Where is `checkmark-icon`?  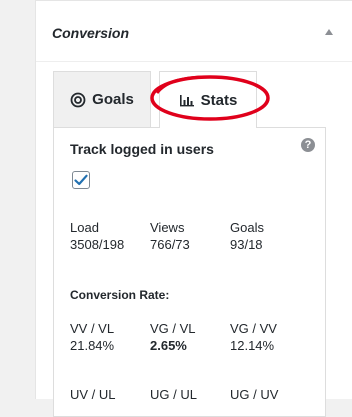
checkmark-icon is located at coordinates (81, 180).